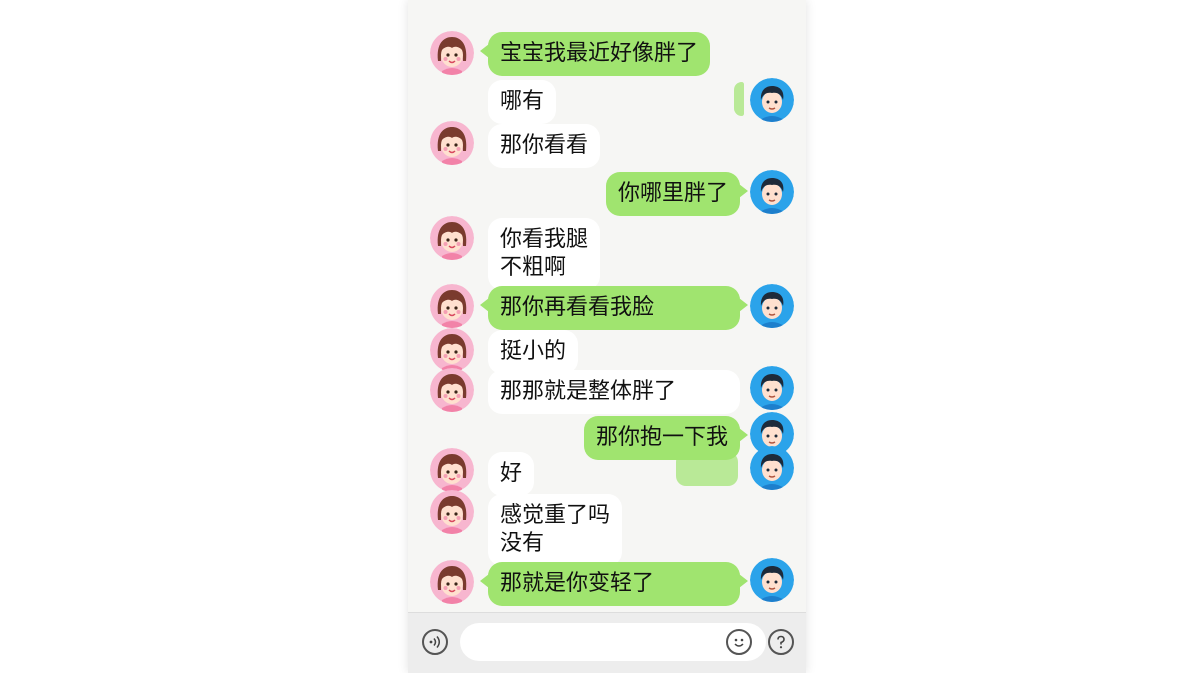 The image size is (1200, 673). I want to click on emoji-icon, so click(739, 642).